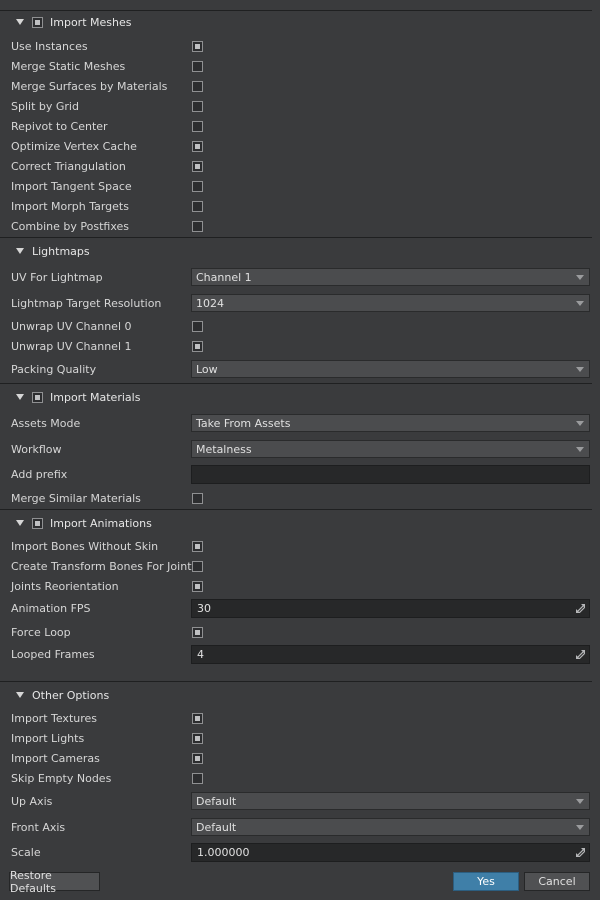  What do you see at coordinates (296, 186) in the screenshot?
I see `mesh-option-row: Import Tangent Space` at bounding box center [296, 186].